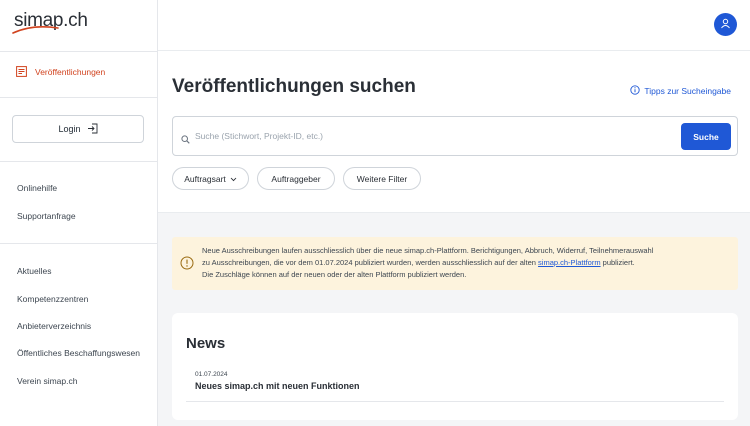 This screenshot has height=426, width=750. Describe the element at coordinates (37, 188) in the screenshot. I see `sidebar-link-onlinehilfe: Onlinehilfe` at that location.